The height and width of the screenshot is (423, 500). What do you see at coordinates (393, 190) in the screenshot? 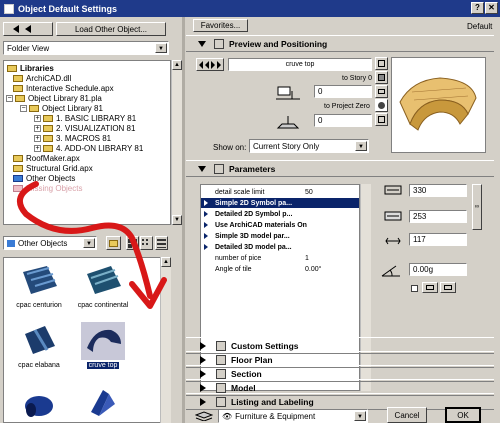
I see `width-a-icon` at bounding box center [393, 190].